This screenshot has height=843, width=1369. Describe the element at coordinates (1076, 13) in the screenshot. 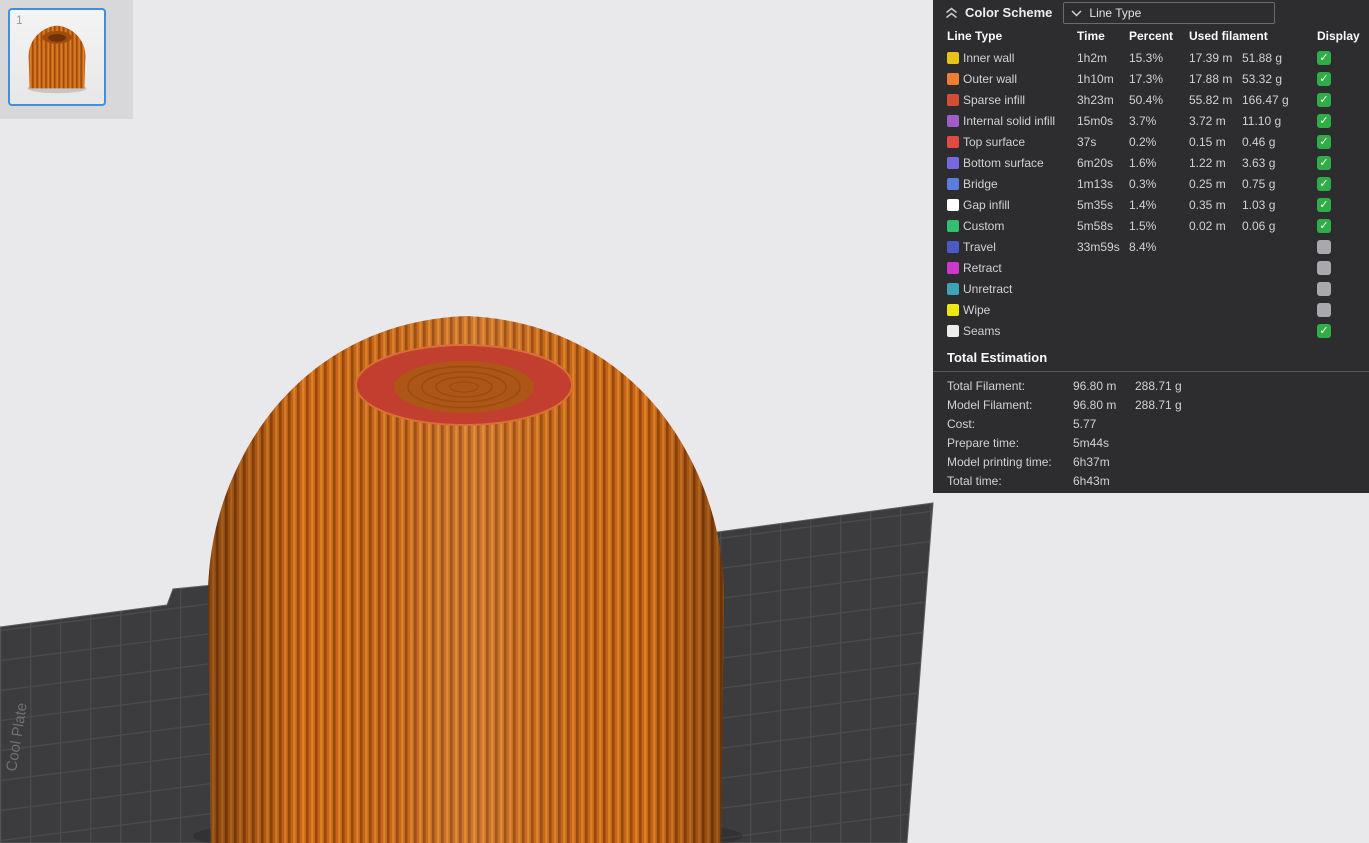

I see `chevron-down-icon` at that location.